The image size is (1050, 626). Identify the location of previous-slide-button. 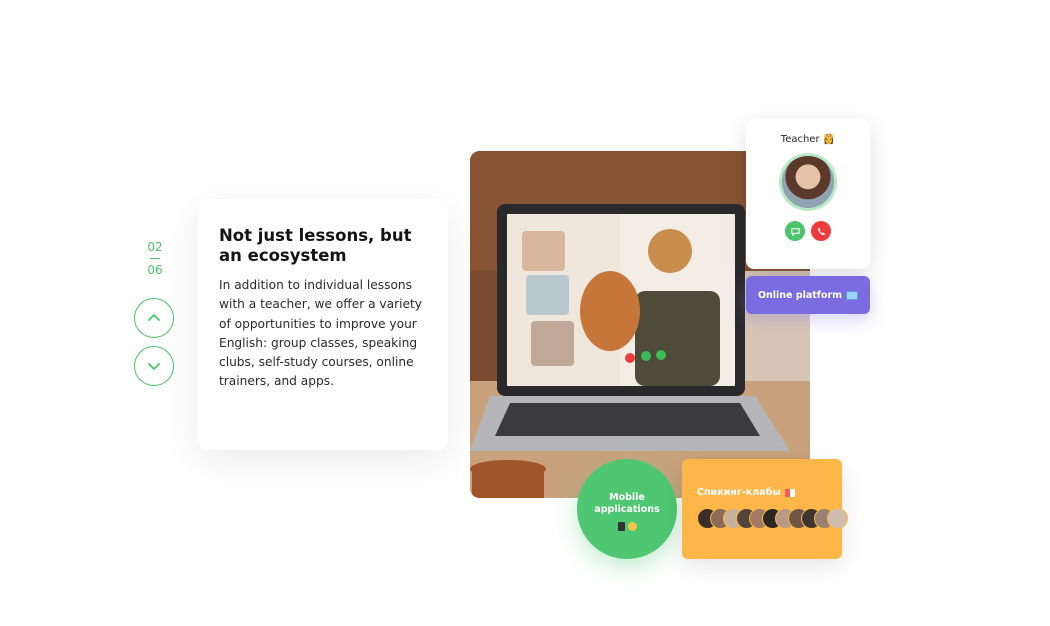
(154, 318).